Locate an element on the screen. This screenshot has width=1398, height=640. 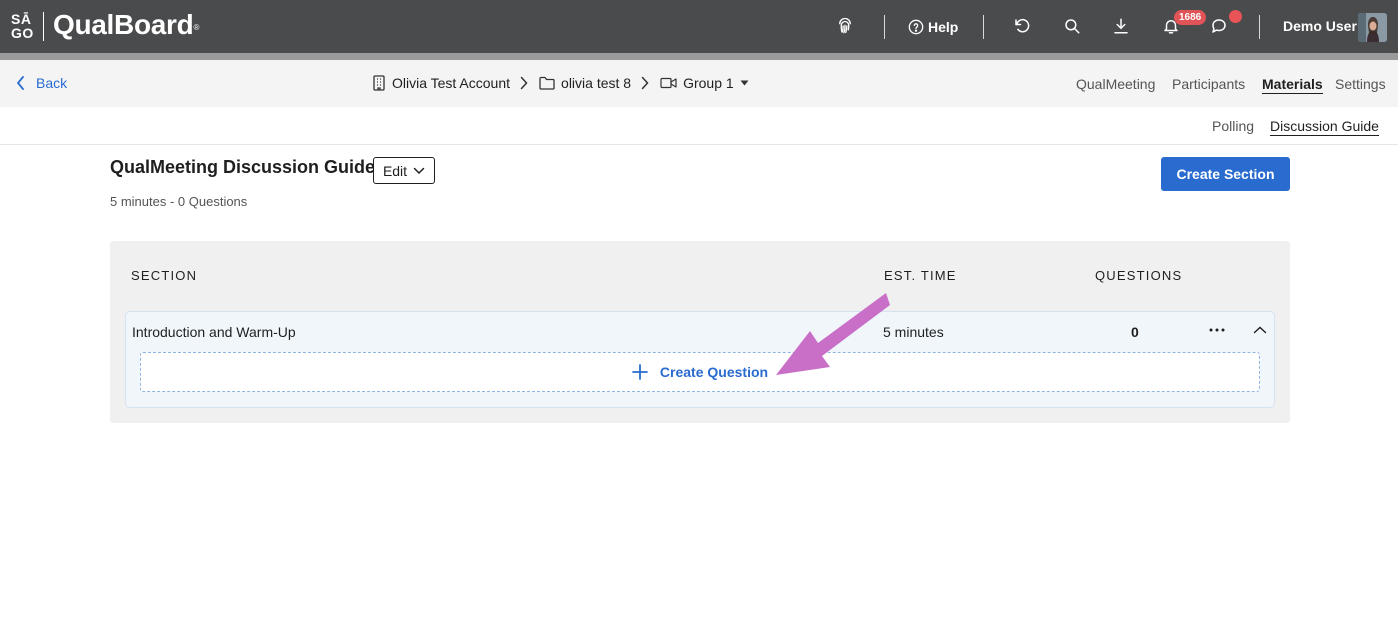
folder-icon is located at coordinates (547, 83).